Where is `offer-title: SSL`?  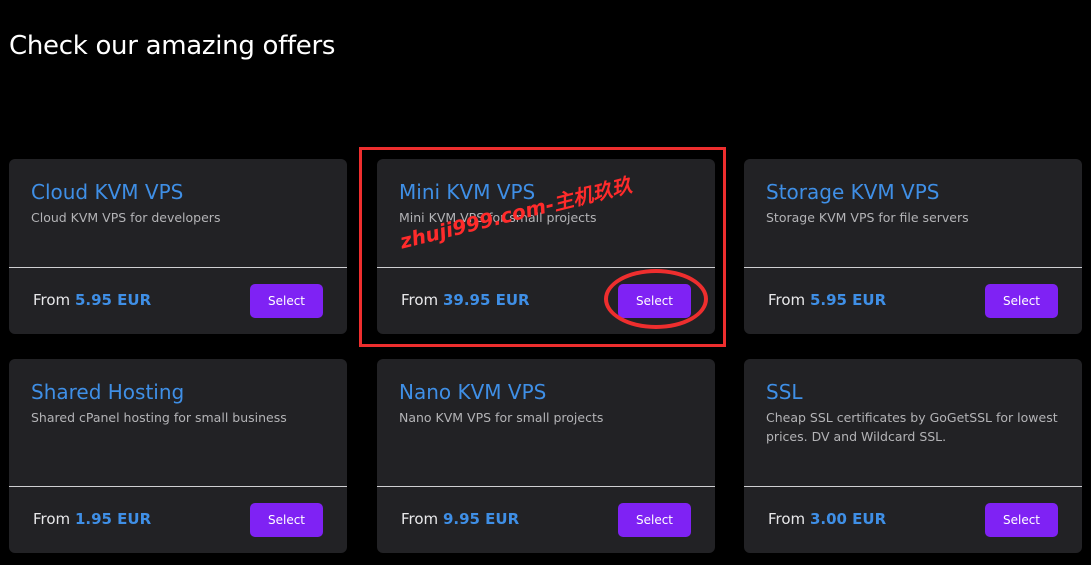 offer-title: SSL is located at coordinates (784, 392).